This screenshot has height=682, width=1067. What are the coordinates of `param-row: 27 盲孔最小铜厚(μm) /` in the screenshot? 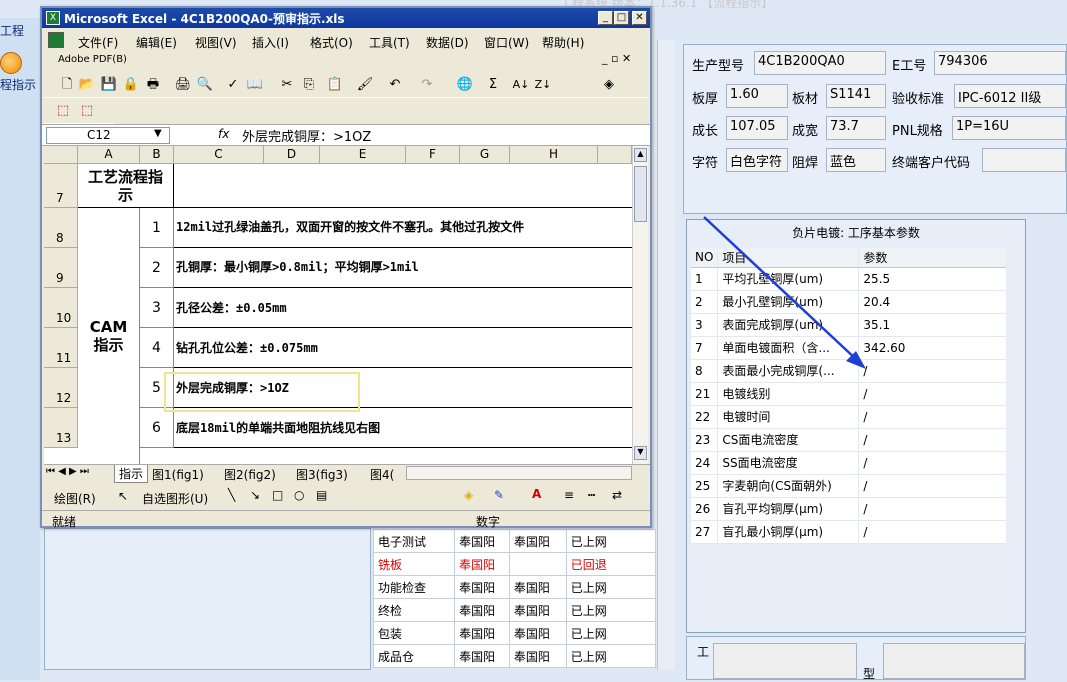 It's located at (848, 532).